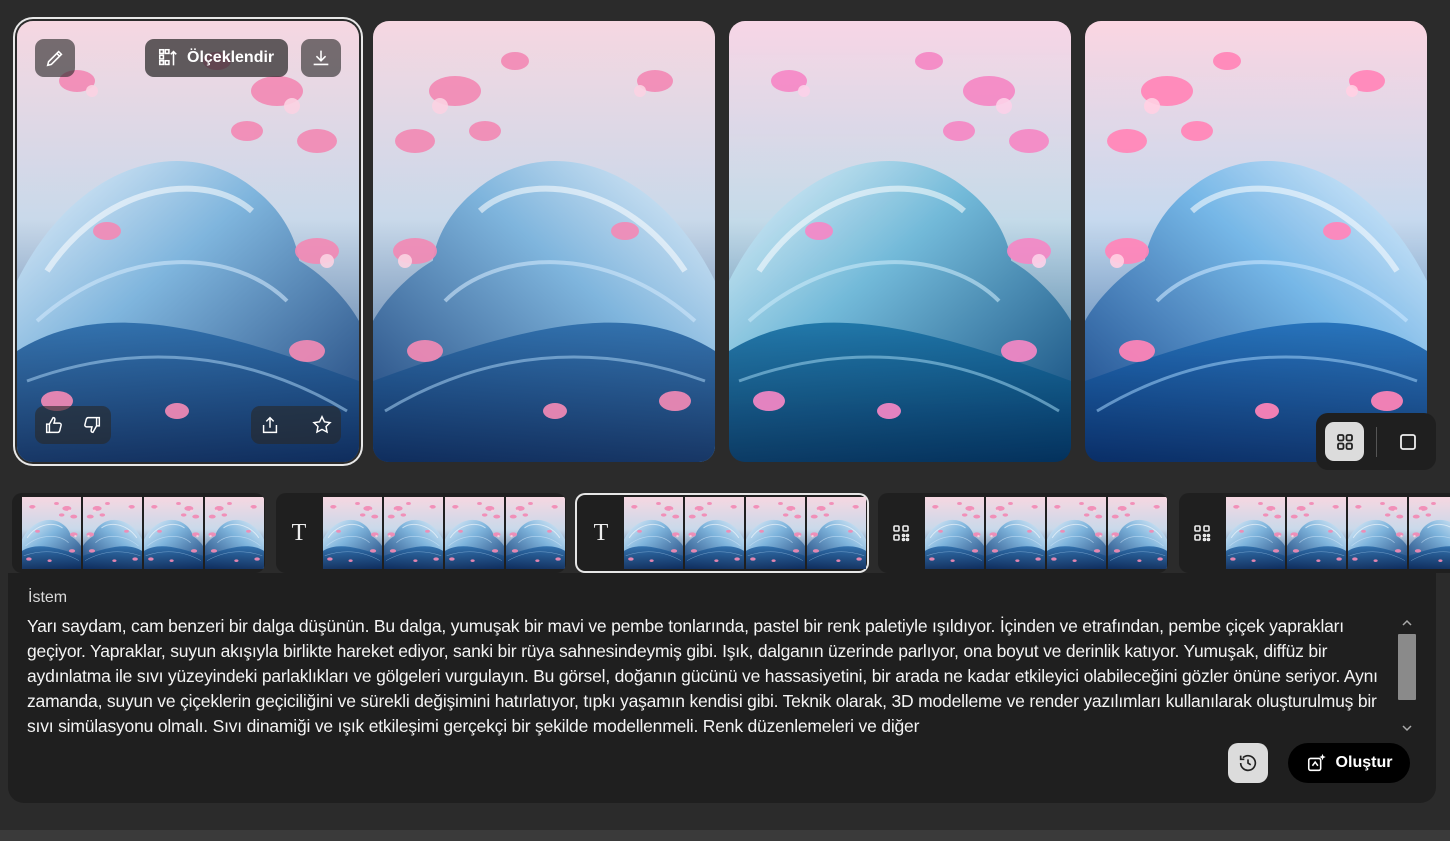 This screenshot has height=841, width=1450. I want to click on scroll-up-icon, so click(1407, 623).